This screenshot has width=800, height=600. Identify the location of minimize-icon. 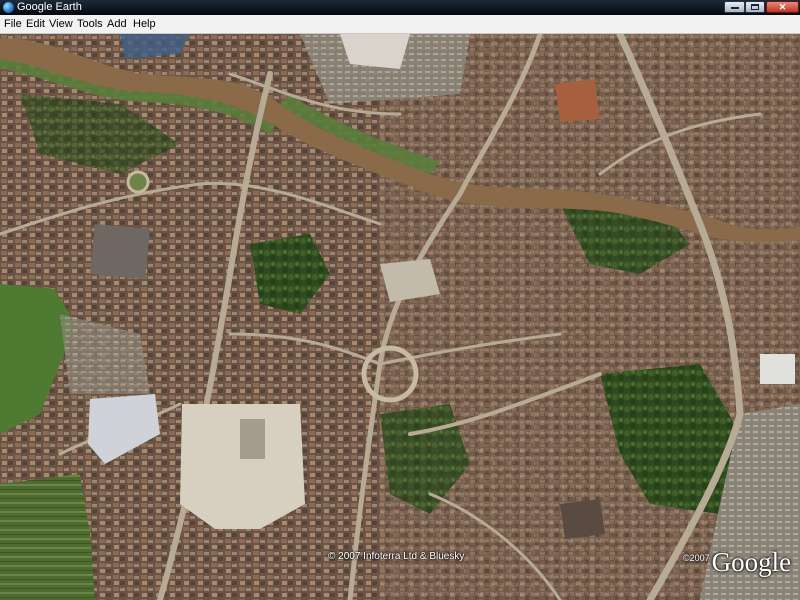
(735, 8).